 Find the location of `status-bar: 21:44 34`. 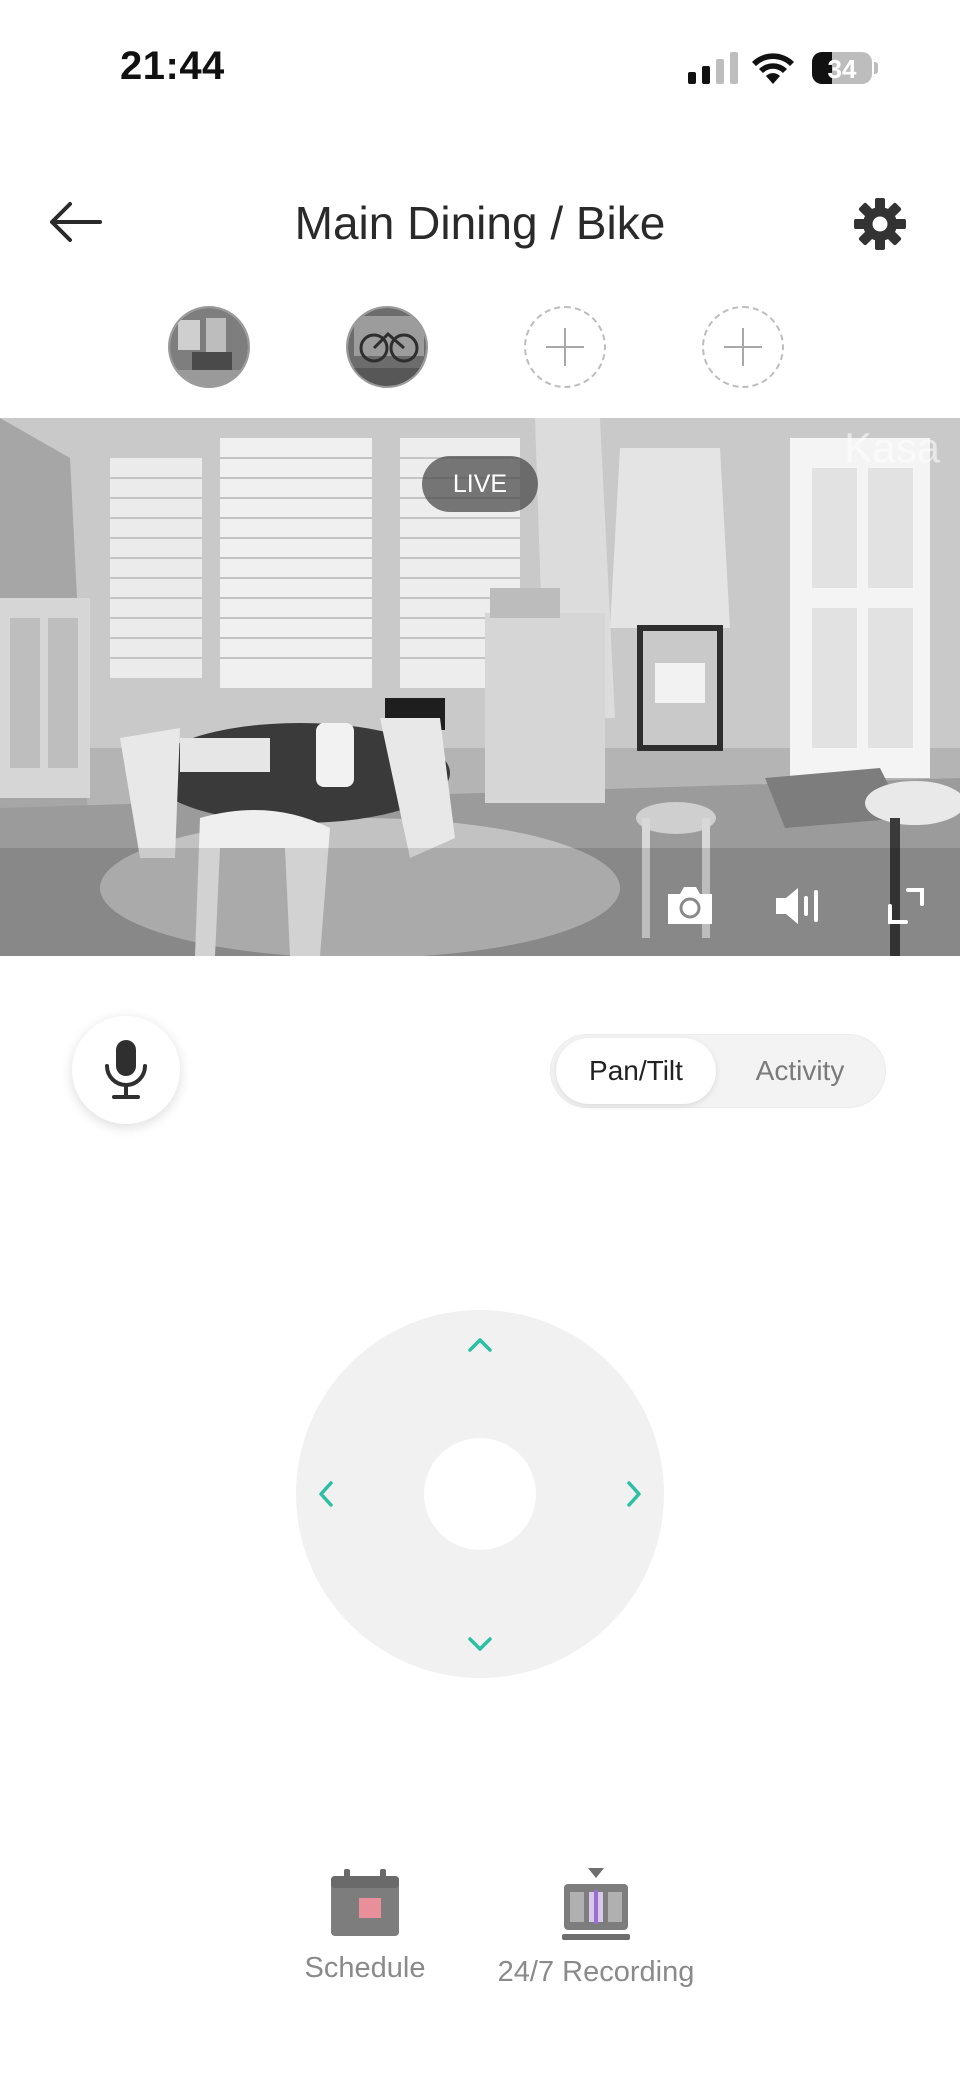

status-bar: 21:44 34 is located at coordinates (480, 70).